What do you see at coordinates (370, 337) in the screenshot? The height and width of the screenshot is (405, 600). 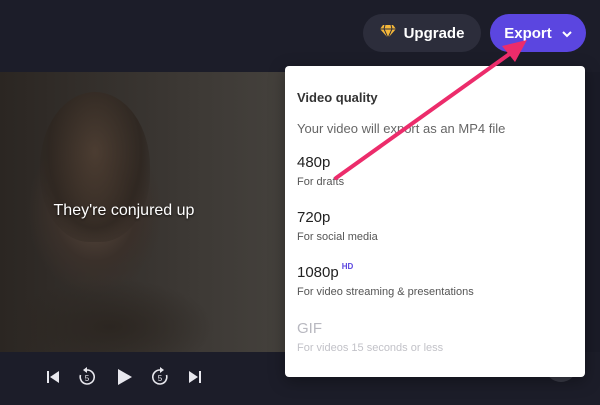 I see `option-gif: GIF For videos 15 seconds or less` at bounding box center [370, 337].